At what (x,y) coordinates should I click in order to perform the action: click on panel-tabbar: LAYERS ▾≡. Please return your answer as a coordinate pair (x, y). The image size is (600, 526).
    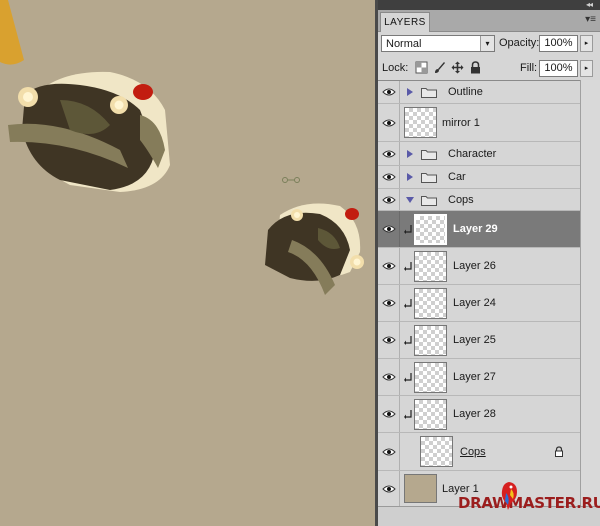
    Looking at the image, I should click on (489, 21).